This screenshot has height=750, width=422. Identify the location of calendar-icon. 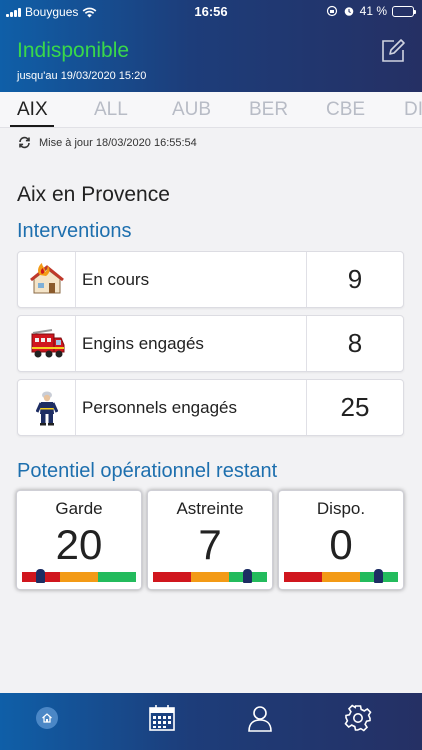
(162, 718).